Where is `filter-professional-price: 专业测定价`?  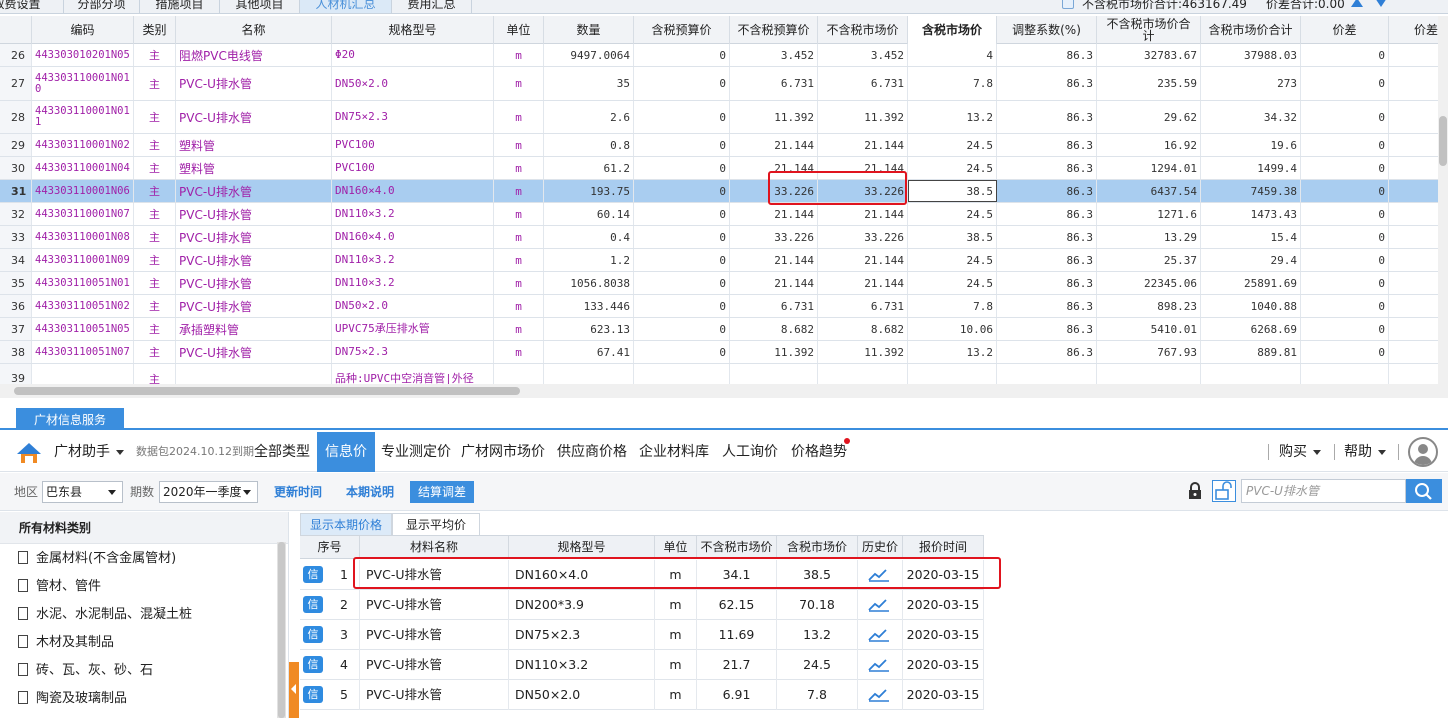
filter-professional-price: 专业测定价 is located at coordinates (416, 452).